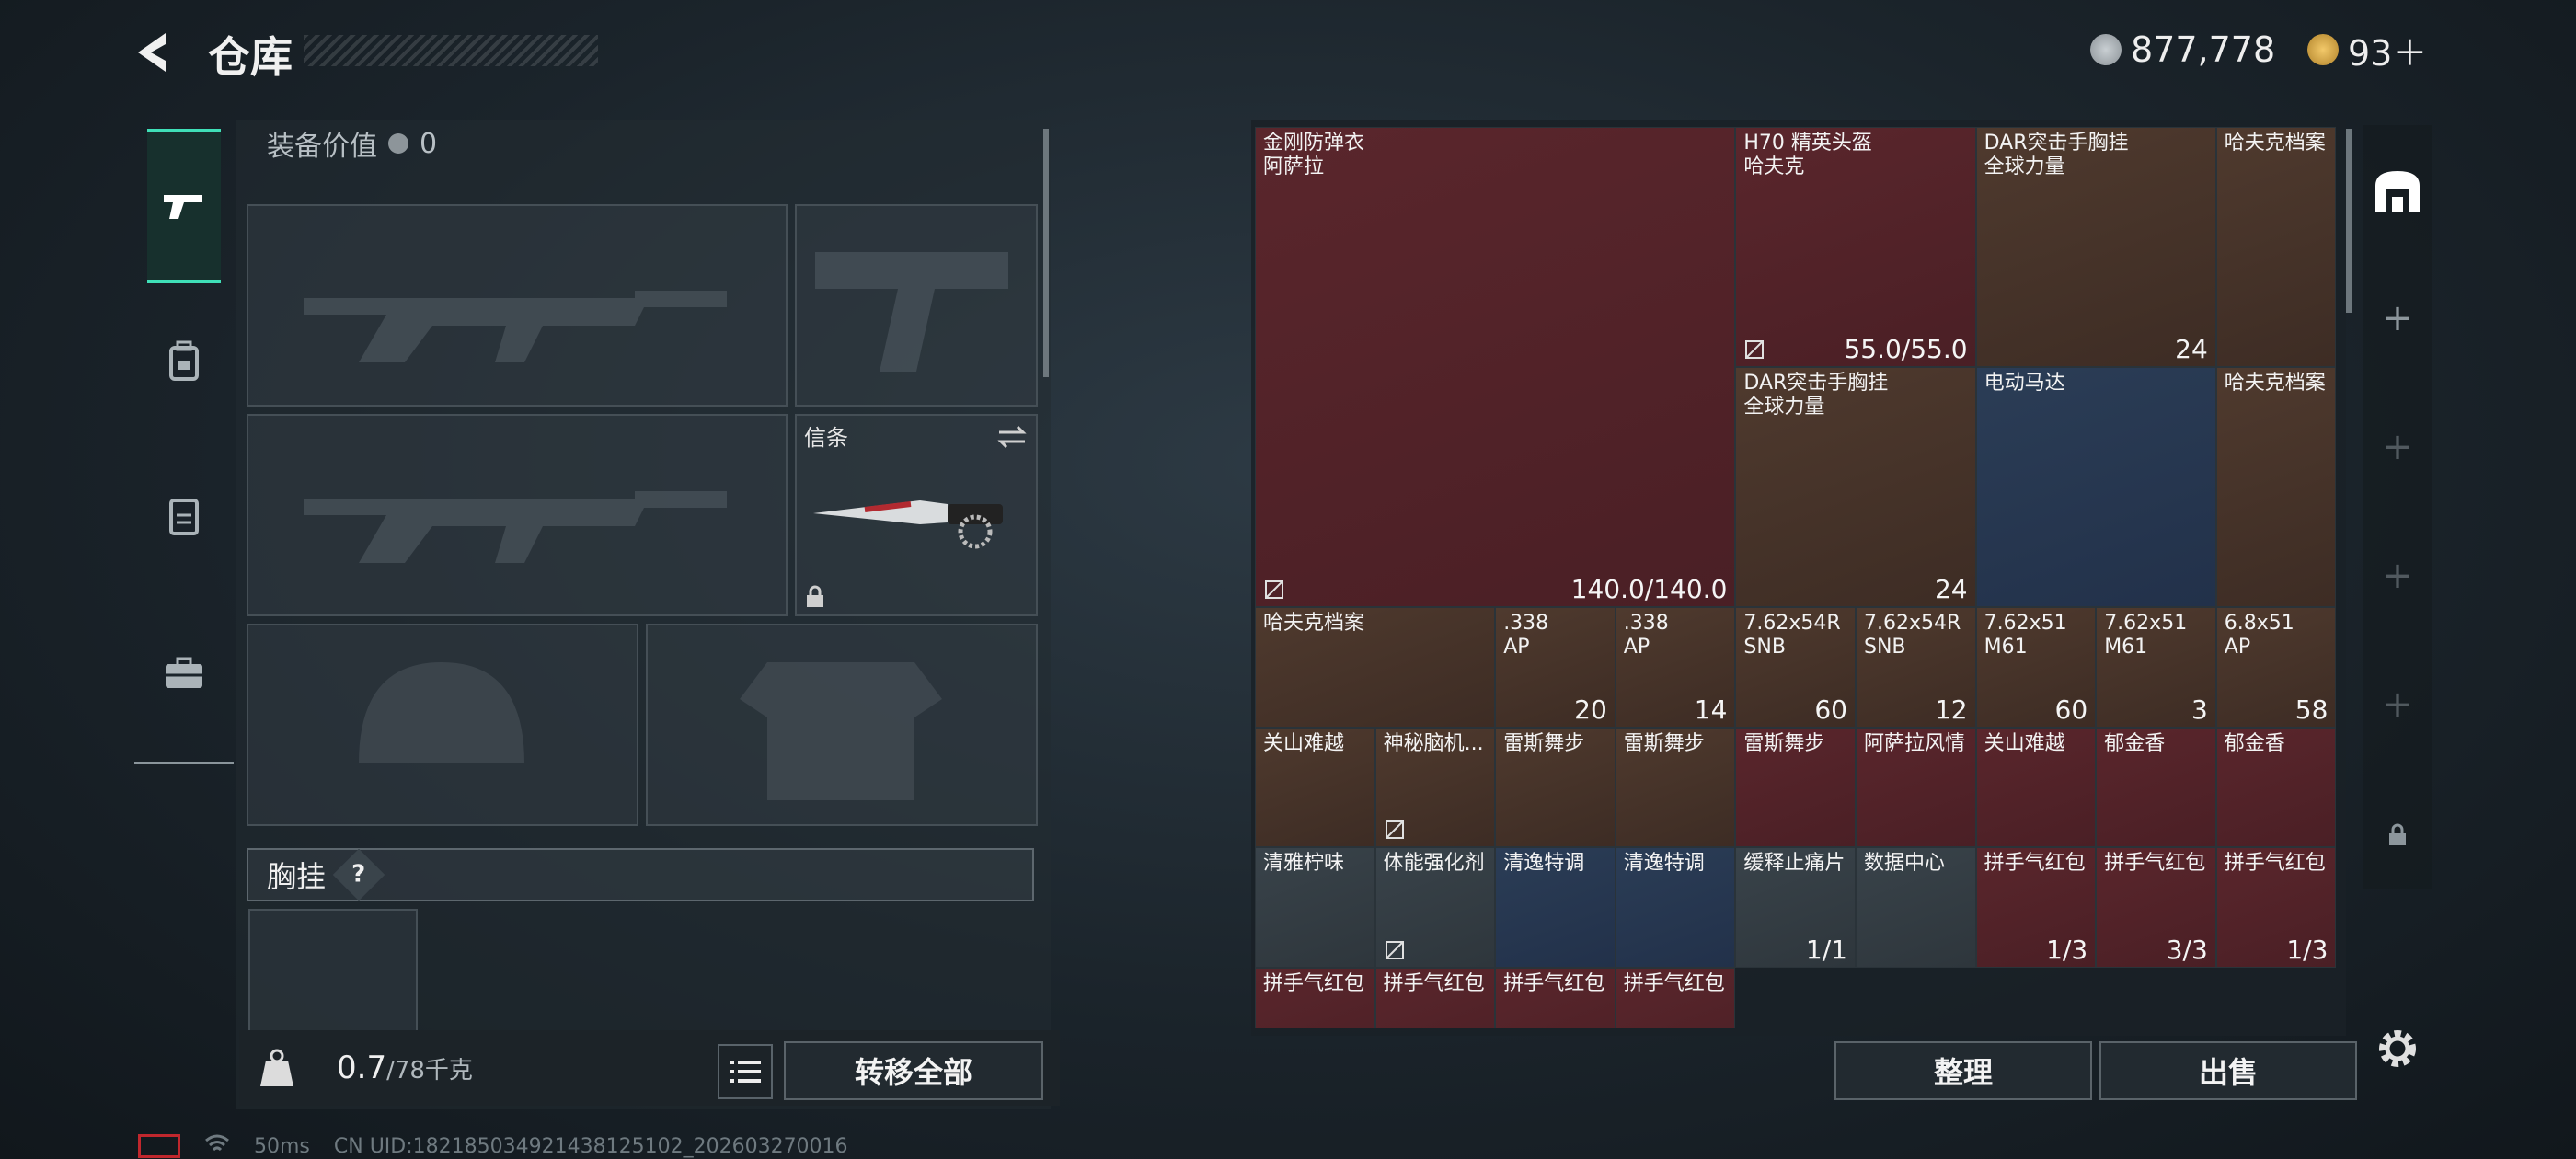  I want to click on gear-icon, so click(2397, 1048).